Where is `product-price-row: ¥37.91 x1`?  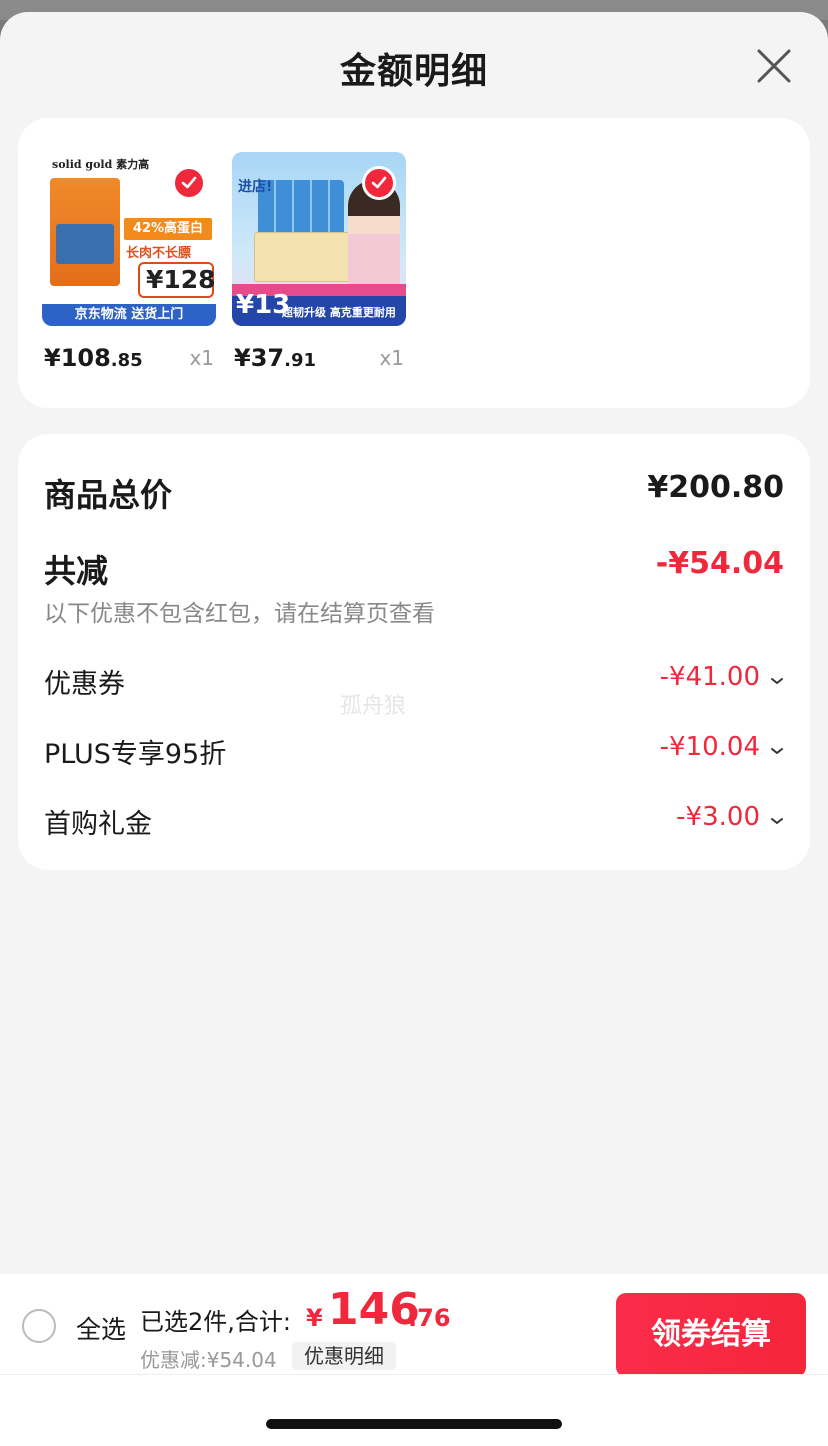
product-price-row: ¥37.91 x1 is located at coordinates (319, 359).